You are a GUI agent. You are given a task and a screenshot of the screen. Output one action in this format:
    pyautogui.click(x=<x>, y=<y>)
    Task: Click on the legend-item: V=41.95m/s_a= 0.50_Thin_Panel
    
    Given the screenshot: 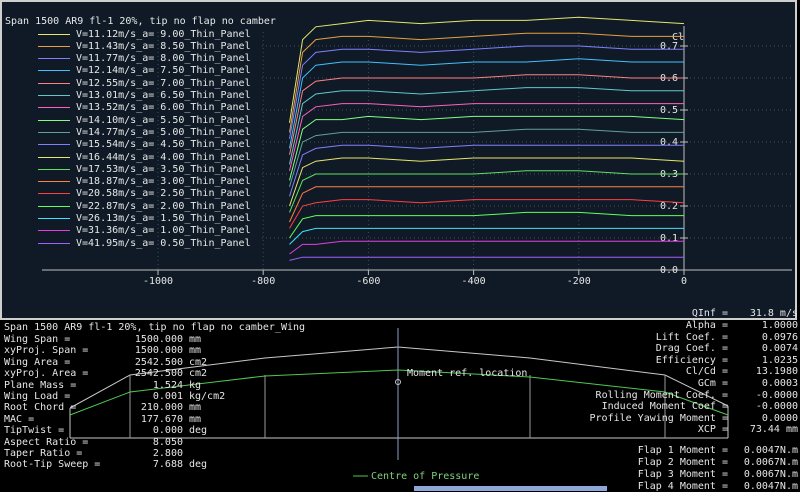 What is the action you would take?
    pyautogui.click(x=144, y=243)
    